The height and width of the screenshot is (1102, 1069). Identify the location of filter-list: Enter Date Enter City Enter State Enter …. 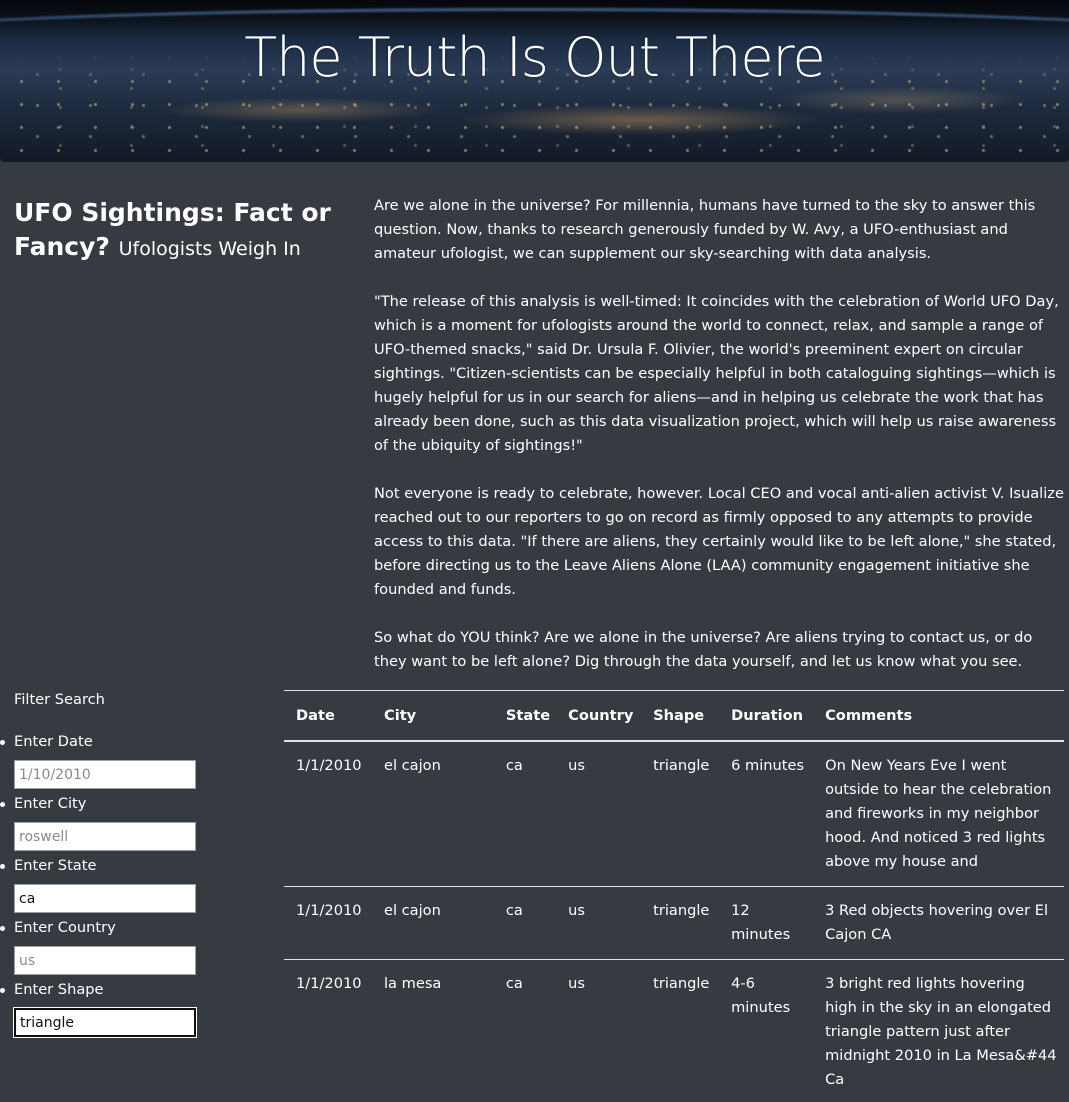
(137, 885).